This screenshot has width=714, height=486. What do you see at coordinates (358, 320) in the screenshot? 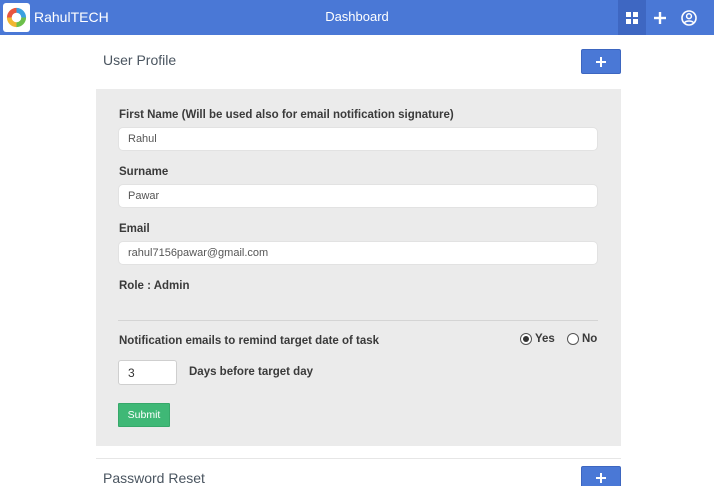
I see `form-divider` at bounding box center [358, 320].